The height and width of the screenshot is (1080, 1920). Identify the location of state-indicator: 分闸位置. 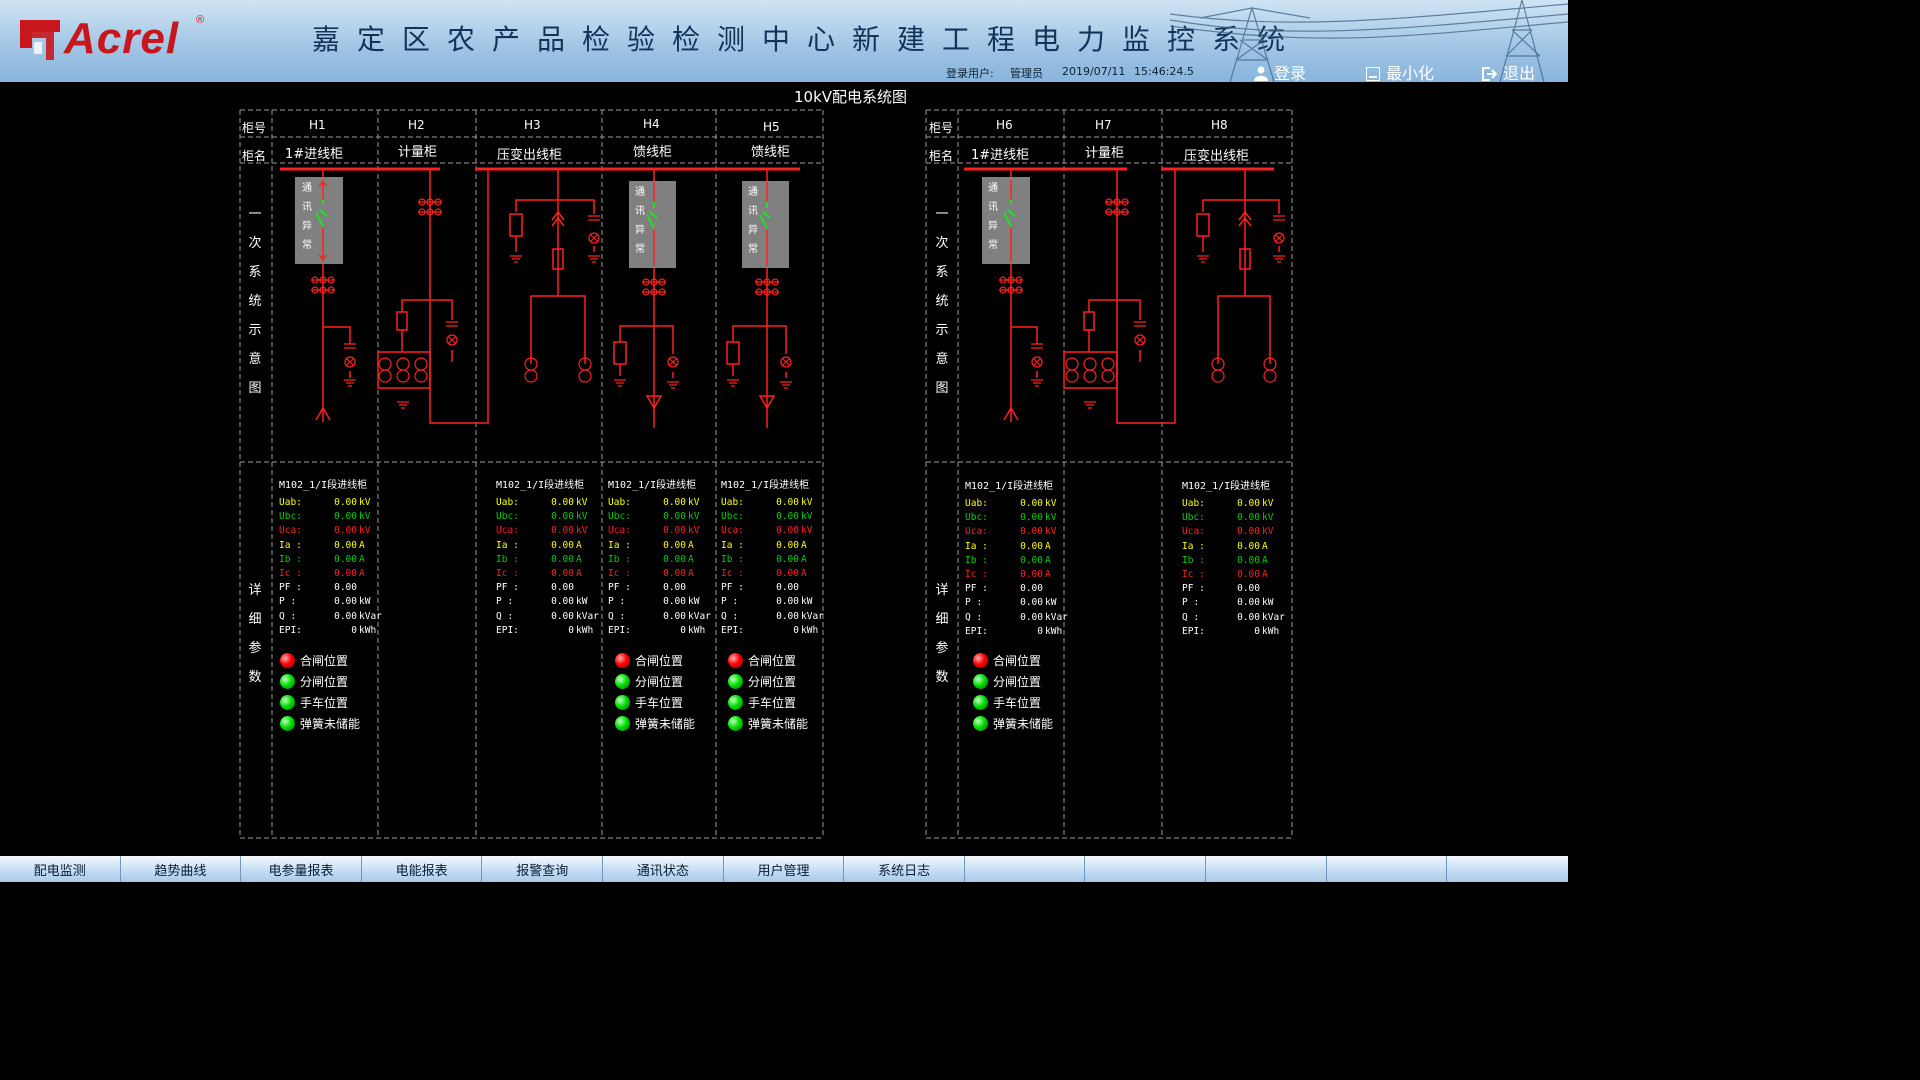
(783, 683).